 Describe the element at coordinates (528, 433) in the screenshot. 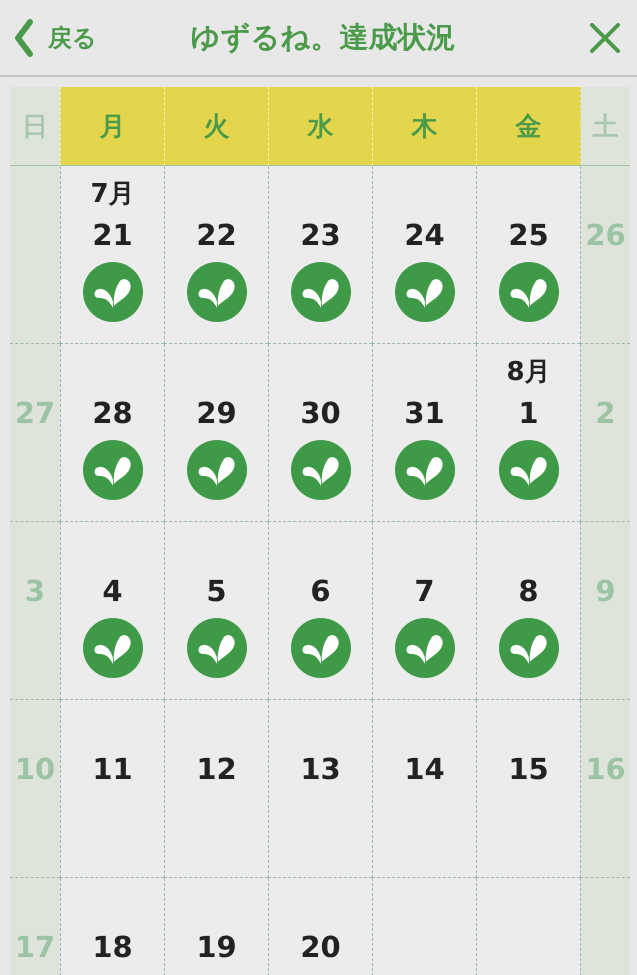

I see `calendar-cell: 8月 1` at that location.